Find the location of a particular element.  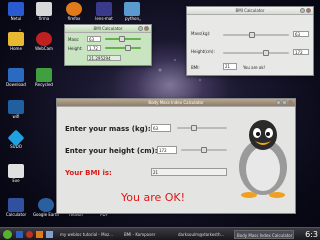

desktop-icon-recycled: Recycled is located at coordinates (44, 77).